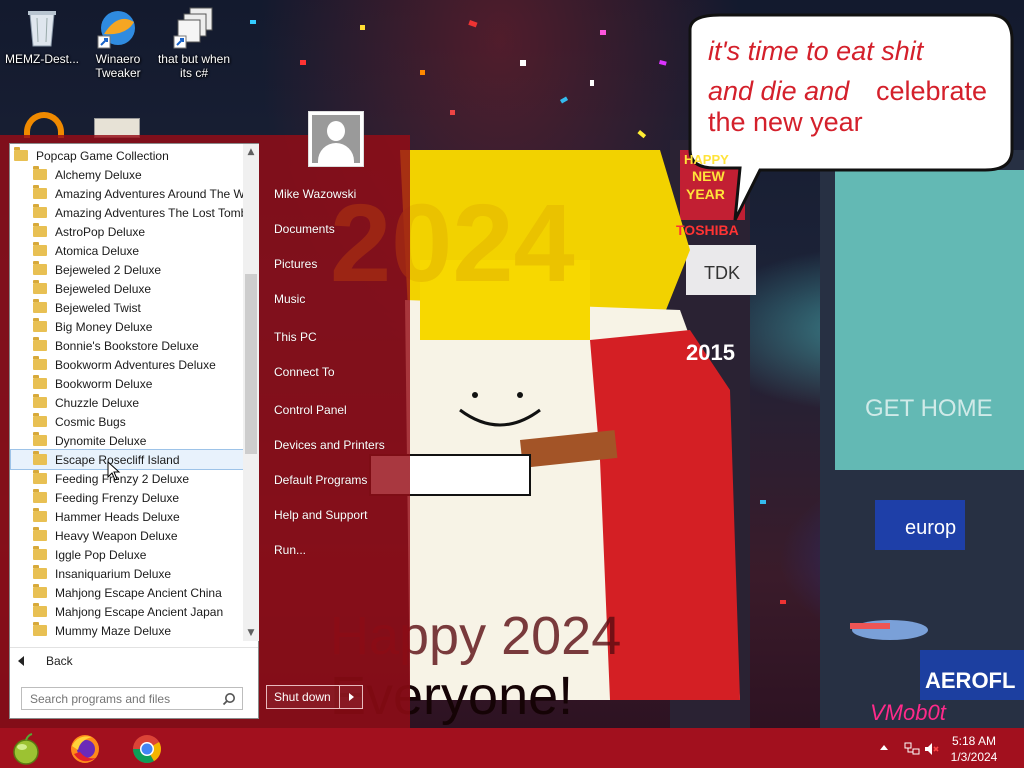 This screenshot has height=768, width=1024. What do you see at coordinates (707, 230) in the screenshot?
I see `sign-toshiba: TOSHIBA` at bounding box center [707, 230].